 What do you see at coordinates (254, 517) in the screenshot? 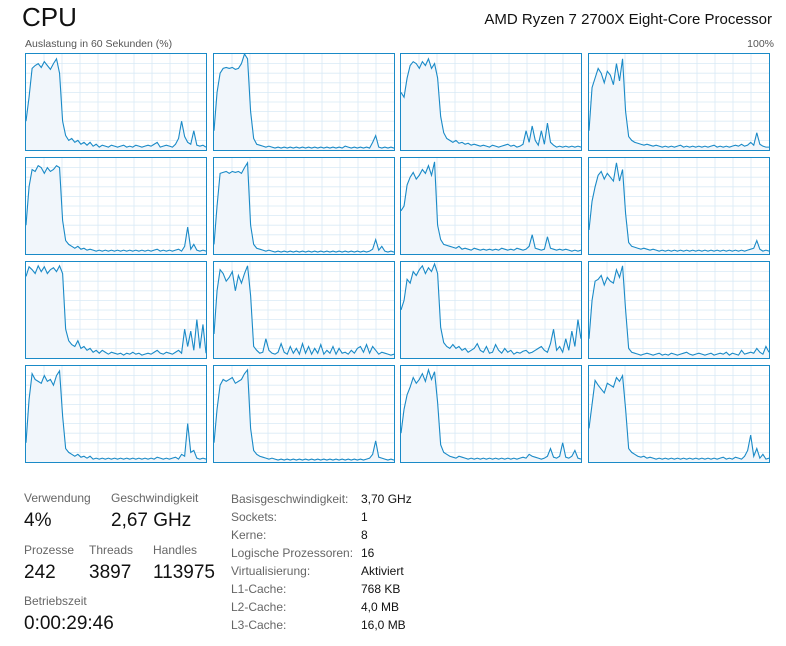
I see `detail-label: Sockets:` at bounding box center [254, 517].